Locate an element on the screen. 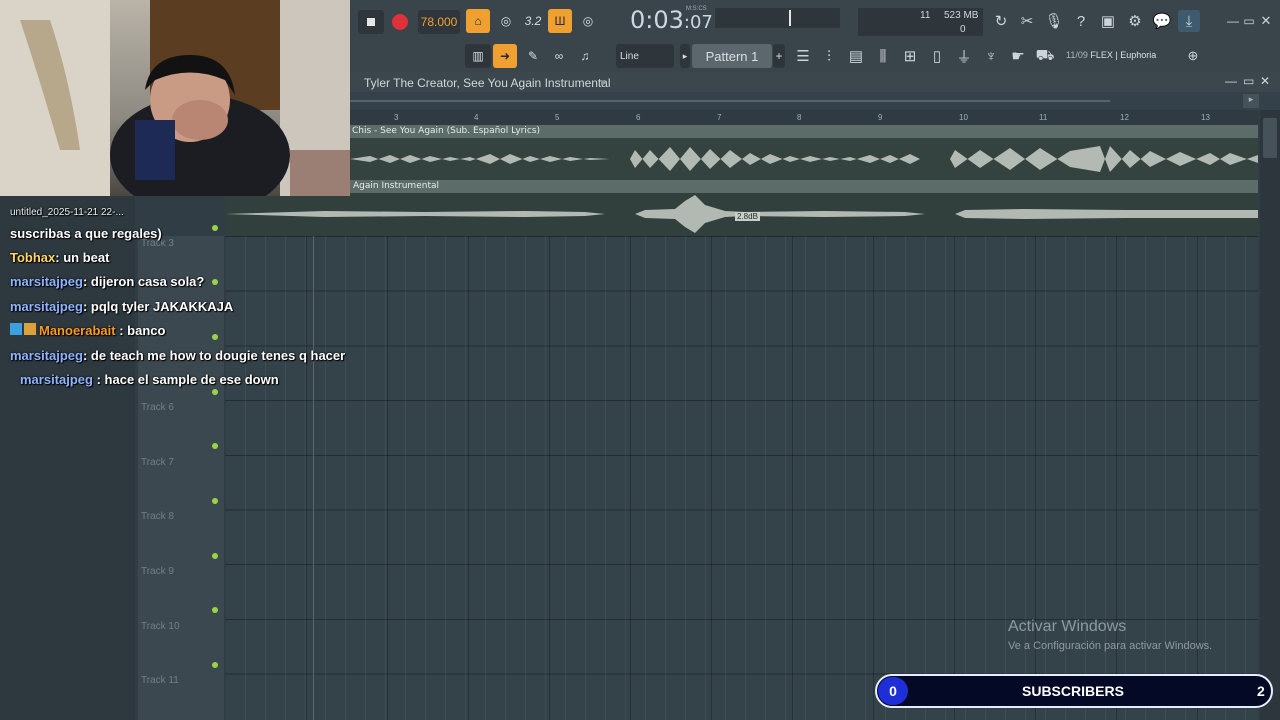  timeline-ruler: 3 4 5 6 7 8 9 10 11 12 13 is located at coordinates (804, 117).